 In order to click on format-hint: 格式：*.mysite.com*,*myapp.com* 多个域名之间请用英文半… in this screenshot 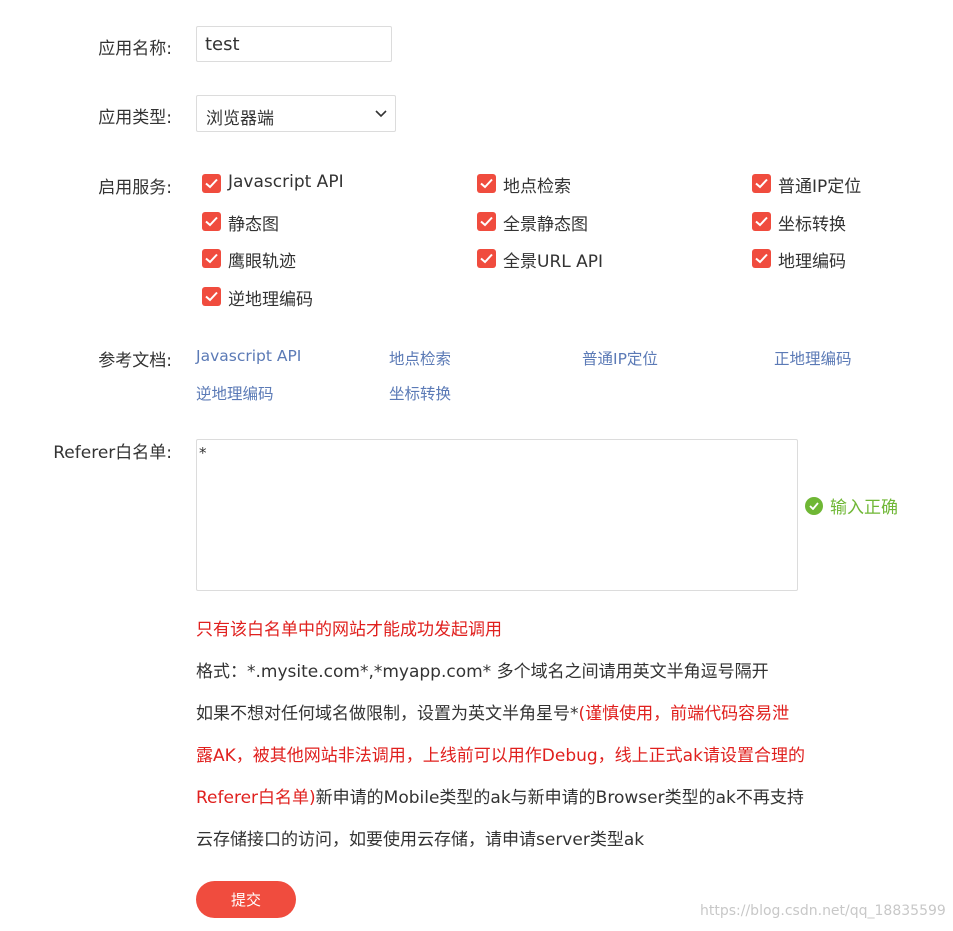, I will do `click(482, 672)`.